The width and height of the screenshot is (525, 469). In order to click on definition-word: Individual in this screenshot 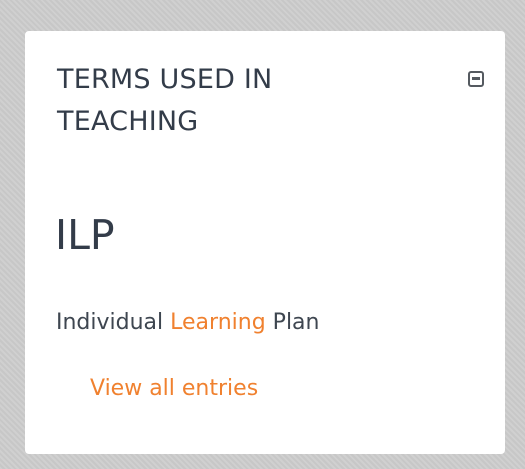, I will do `click(110, 322)`.